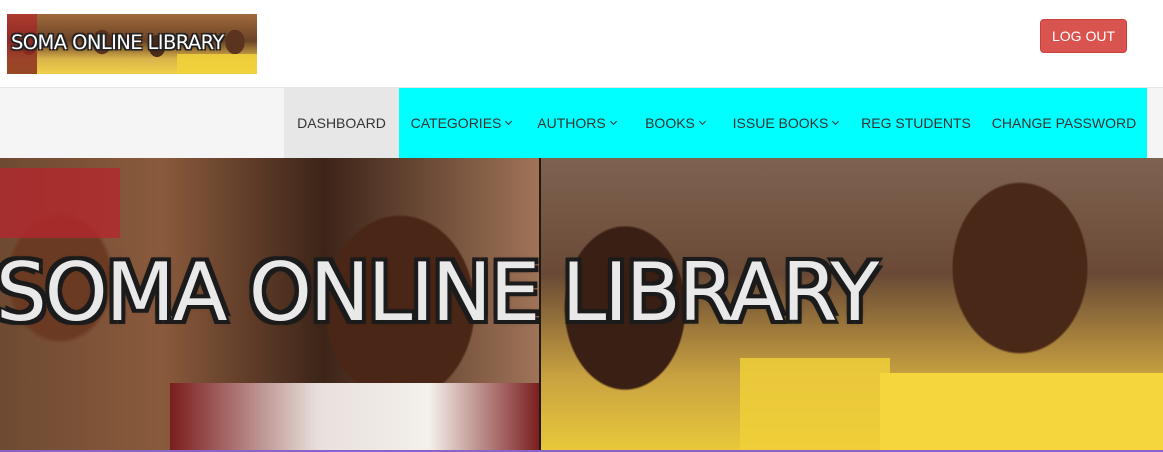 The width and height of the screenshot is (1163, 452). Describe the element at coordinates (670, 123) in the screenshot. I see `nav-item-label: BOOKS` at that location.